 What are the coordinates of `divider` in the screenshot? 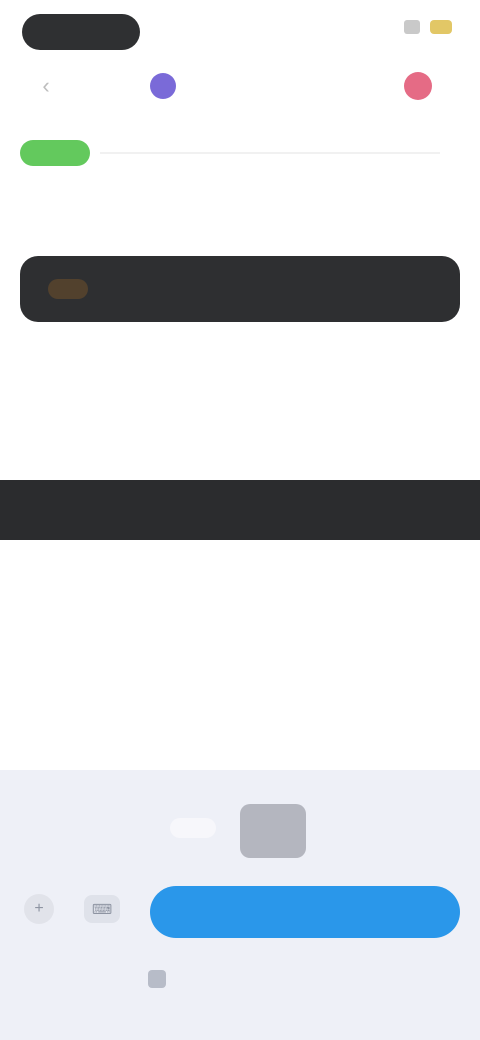 It's located at (270, 153).